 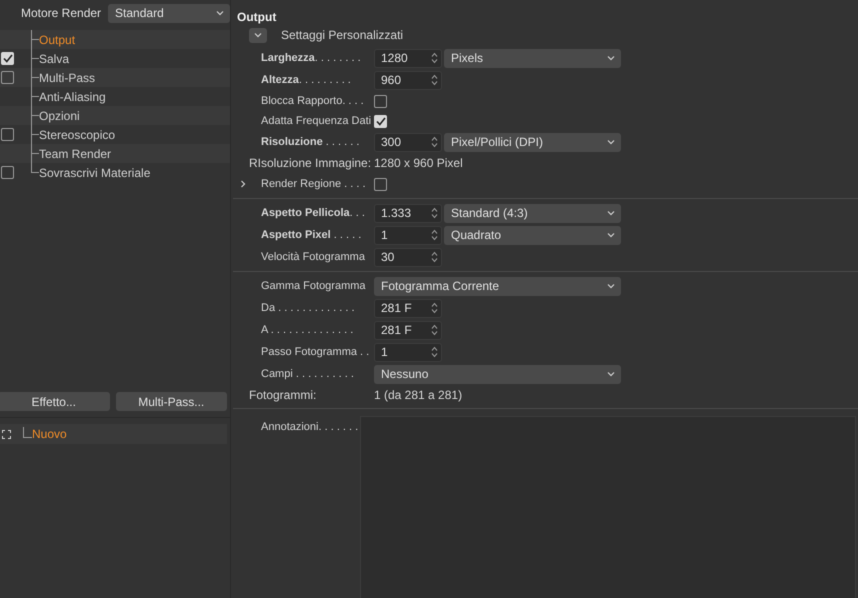 What do you see at coordinates (57, 39) in the screenshot?
I see `tree-item: Output` at bounding box center [57, 39].